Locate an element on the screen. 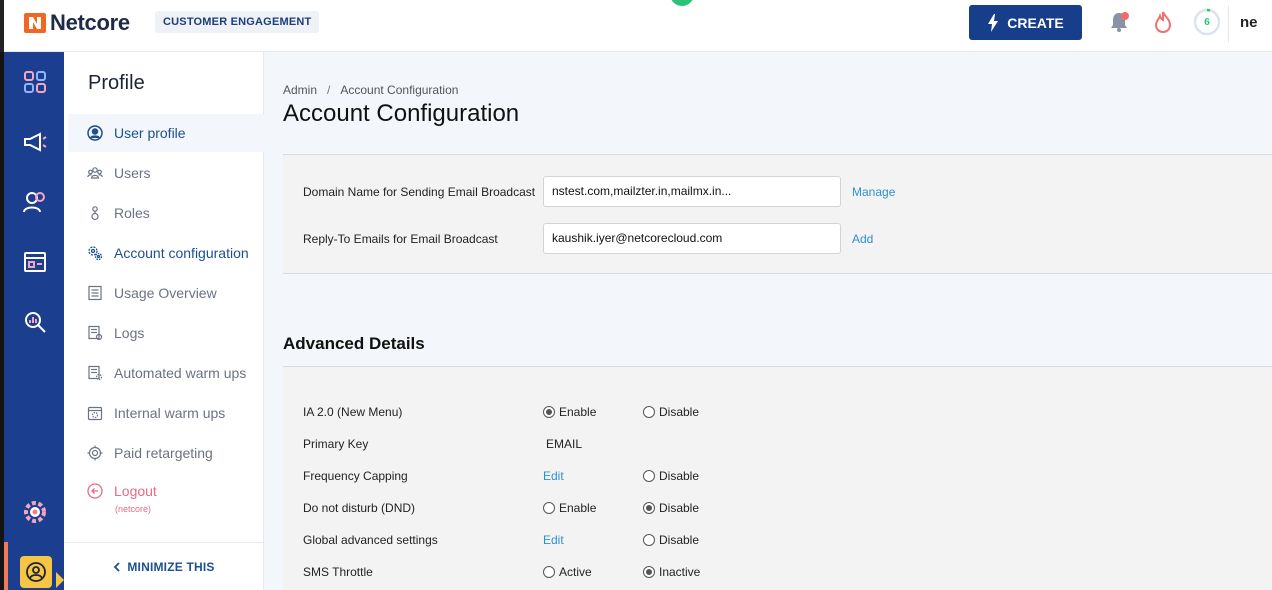 The image size is (1272, 590). breadcrumb: Admin / Account Configuration is located at coordinates (370, 90).